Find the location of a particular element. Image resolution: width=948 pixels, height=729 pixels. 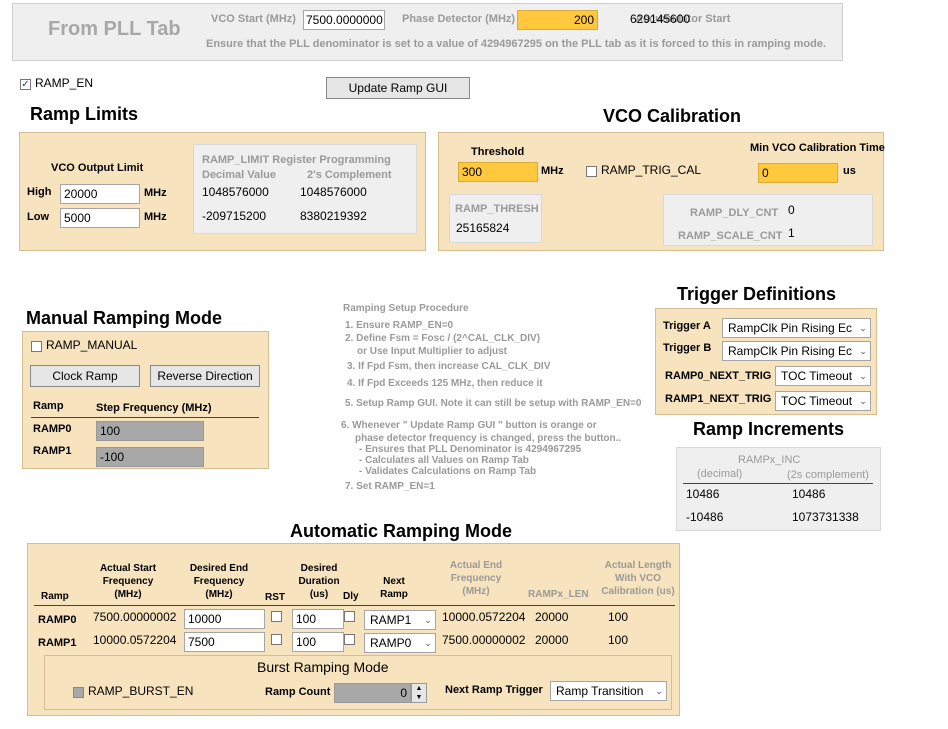

vco-start-field: 7500.0000000 is located at coordinates (344, 20).